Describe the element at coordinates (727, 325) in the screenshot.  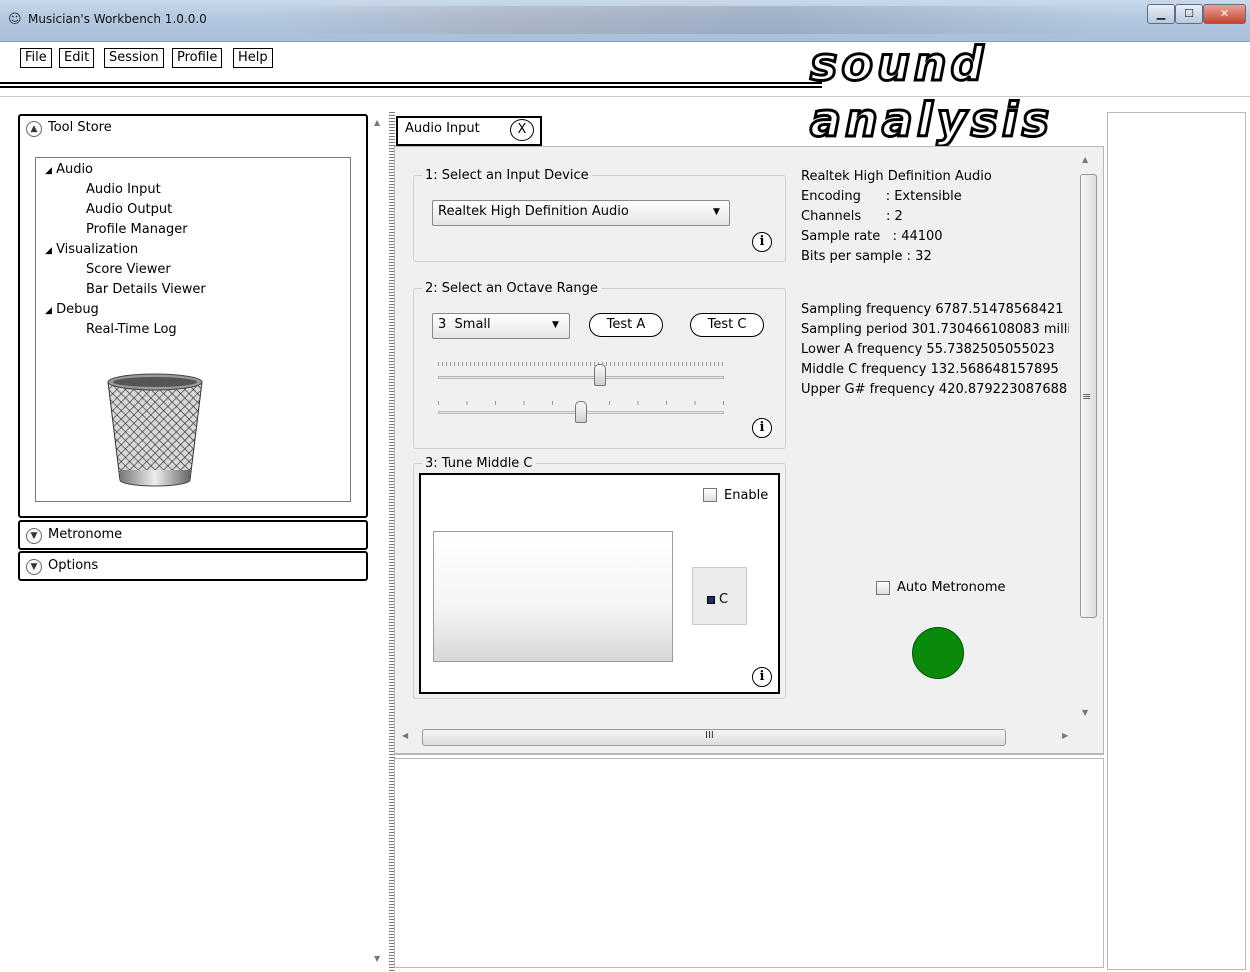
I see `test-c-button: Test C` at that location.